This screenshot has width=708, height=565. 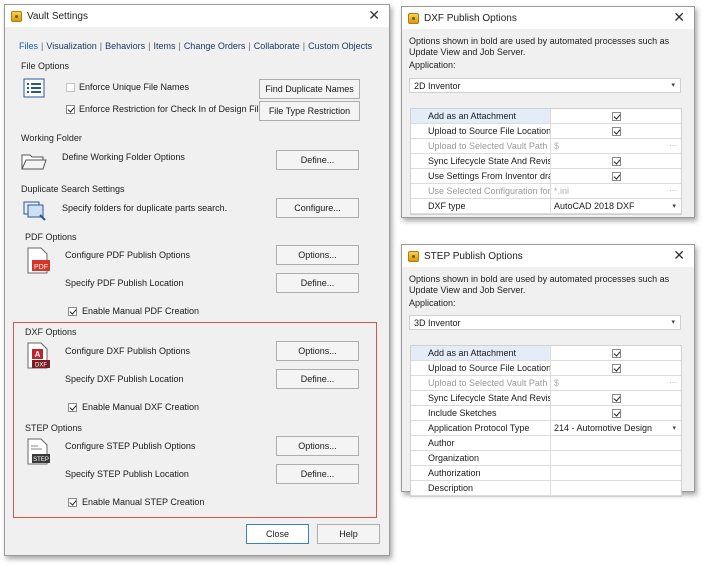 I want to click on row-value: 214 - Automotive Design, so click(x=603, y=428).